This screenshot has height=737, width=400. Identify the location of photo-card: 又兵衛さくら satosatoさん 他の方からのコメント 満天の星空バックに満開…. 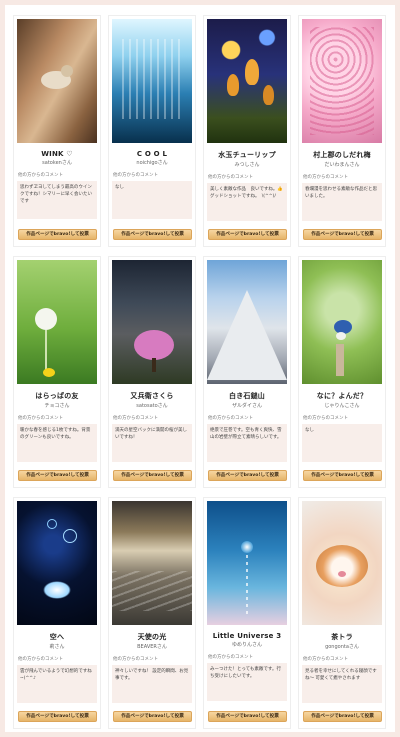
(152, 372).